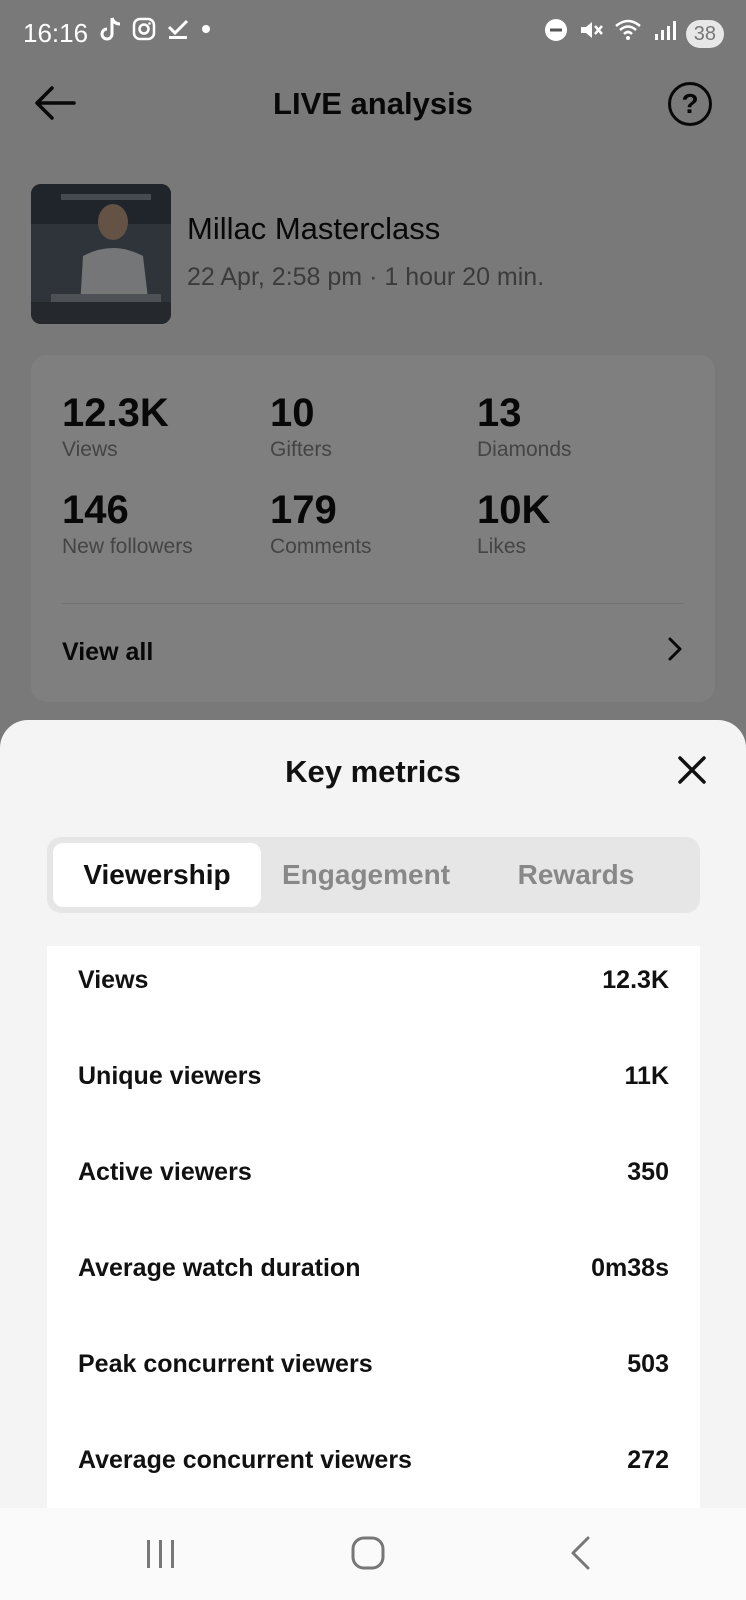 Image resolution: width=746 pixels, height=1600 pixels. What do you see at coordinates (373, 1282) in the screenshot?
I see `metric-row-average-watch-duration: Average watch duration 0m38s` at bounding box center [373, 1282].